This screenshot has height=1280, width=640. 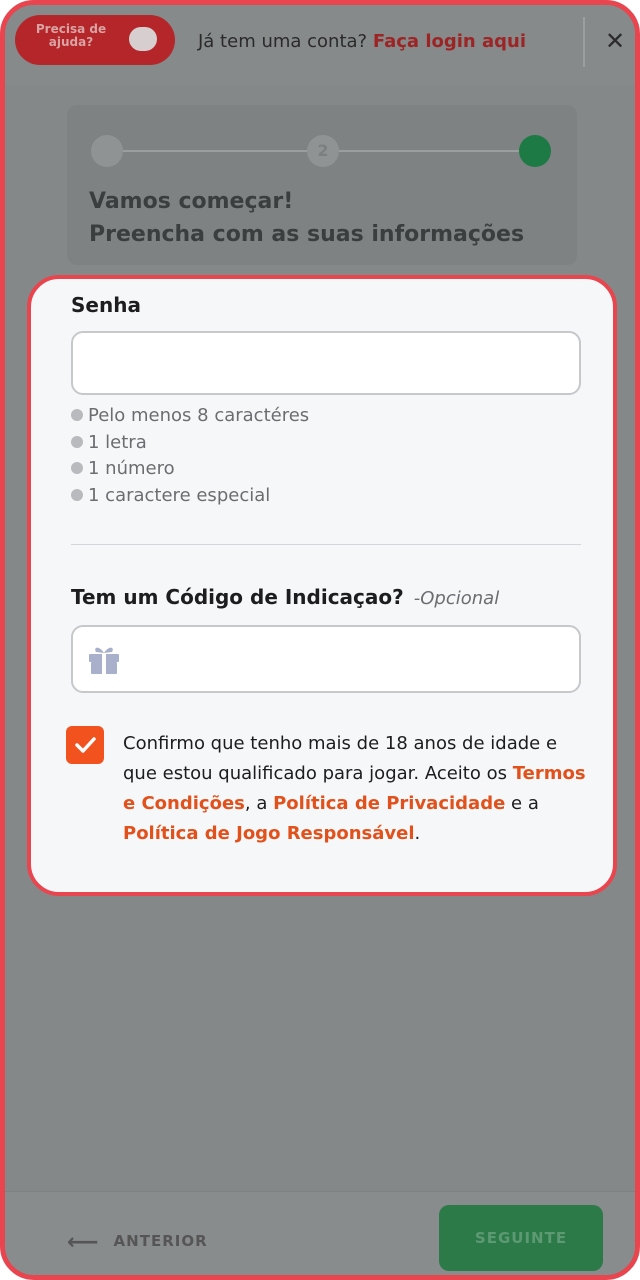 What do you see at coordinates (117, 442) in the screenshot?
I see `requirement-text: 1 letra` at bounding box center [117, 442].